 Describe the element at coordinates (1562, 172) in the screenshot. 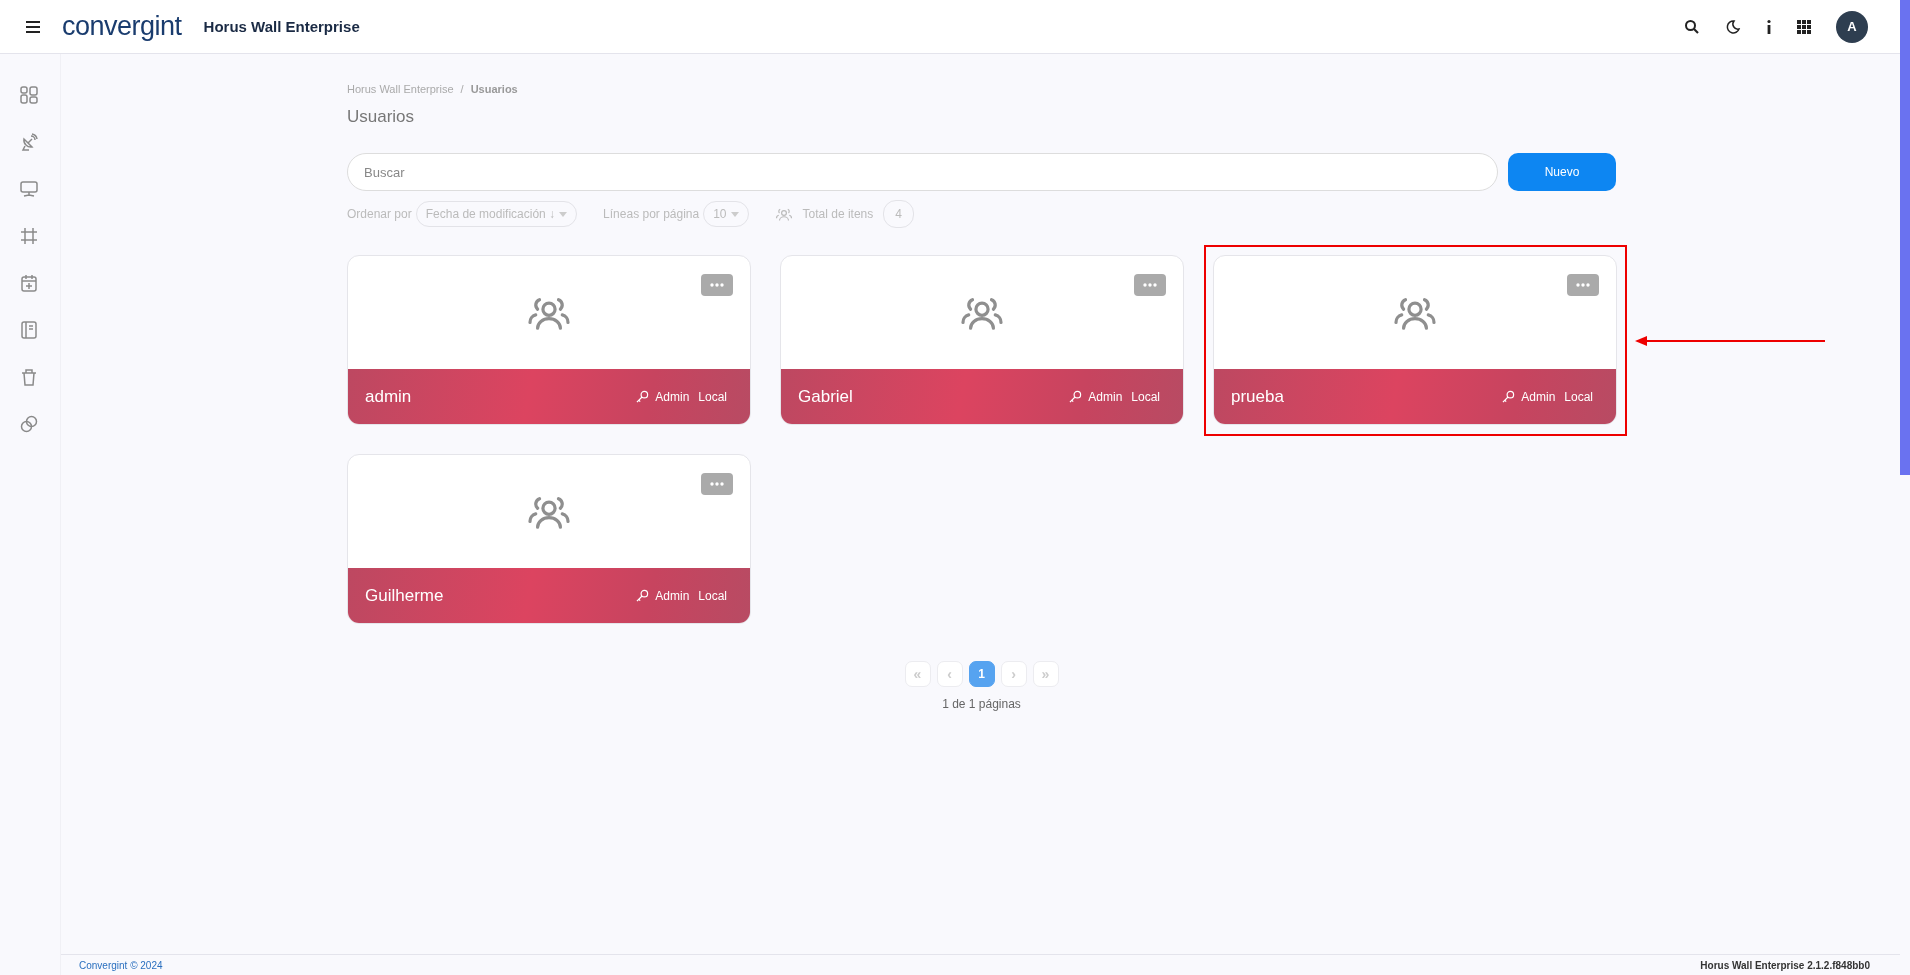

I see `new-button: Nuevo` at that location.